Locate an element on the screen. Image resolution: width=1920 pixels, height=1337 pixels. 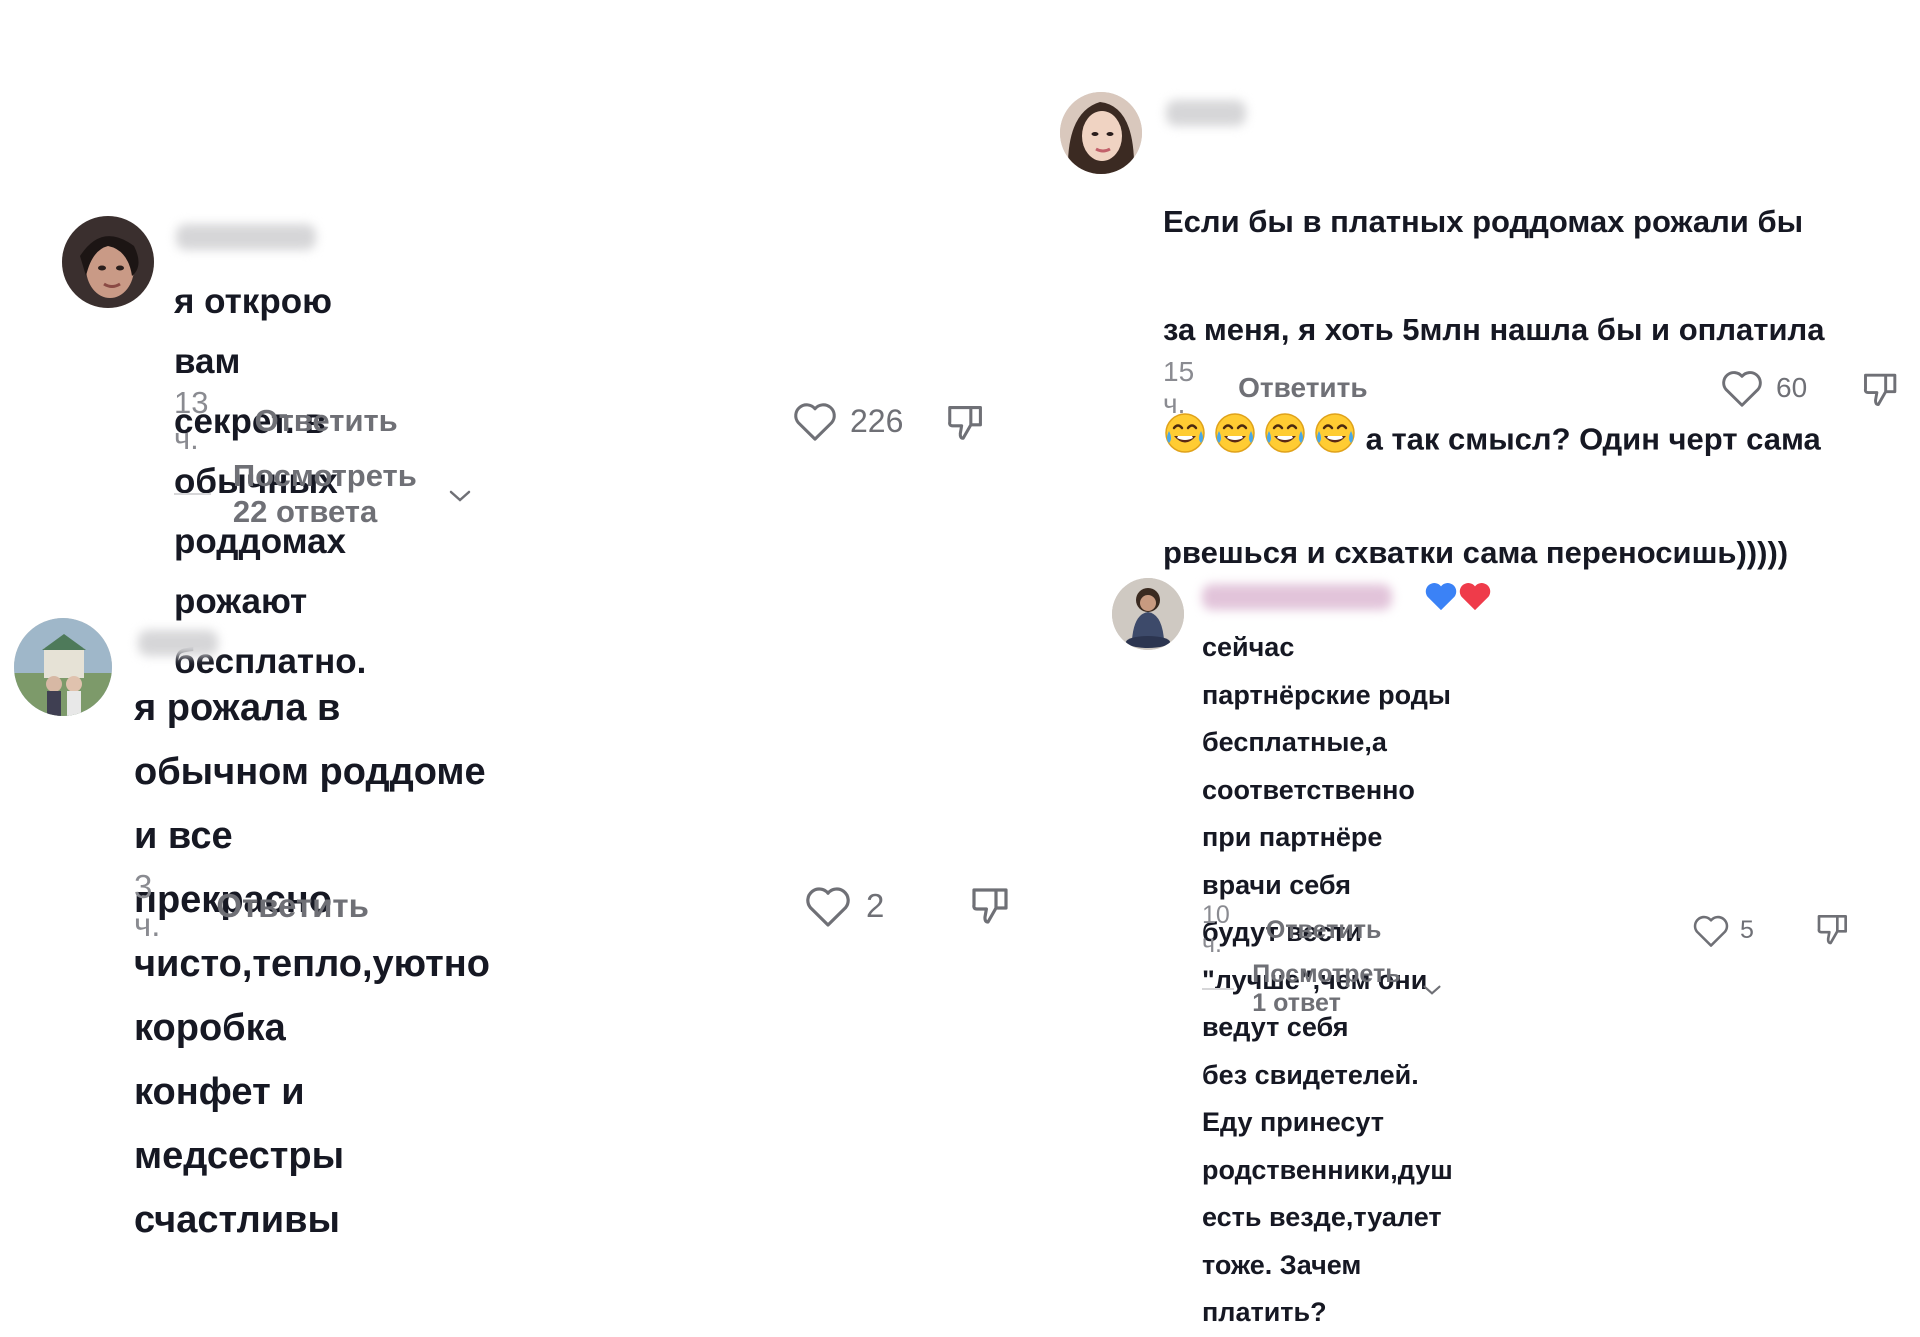
comment-meta: 3 ч. Ответить is located at coordinates (251, 905).